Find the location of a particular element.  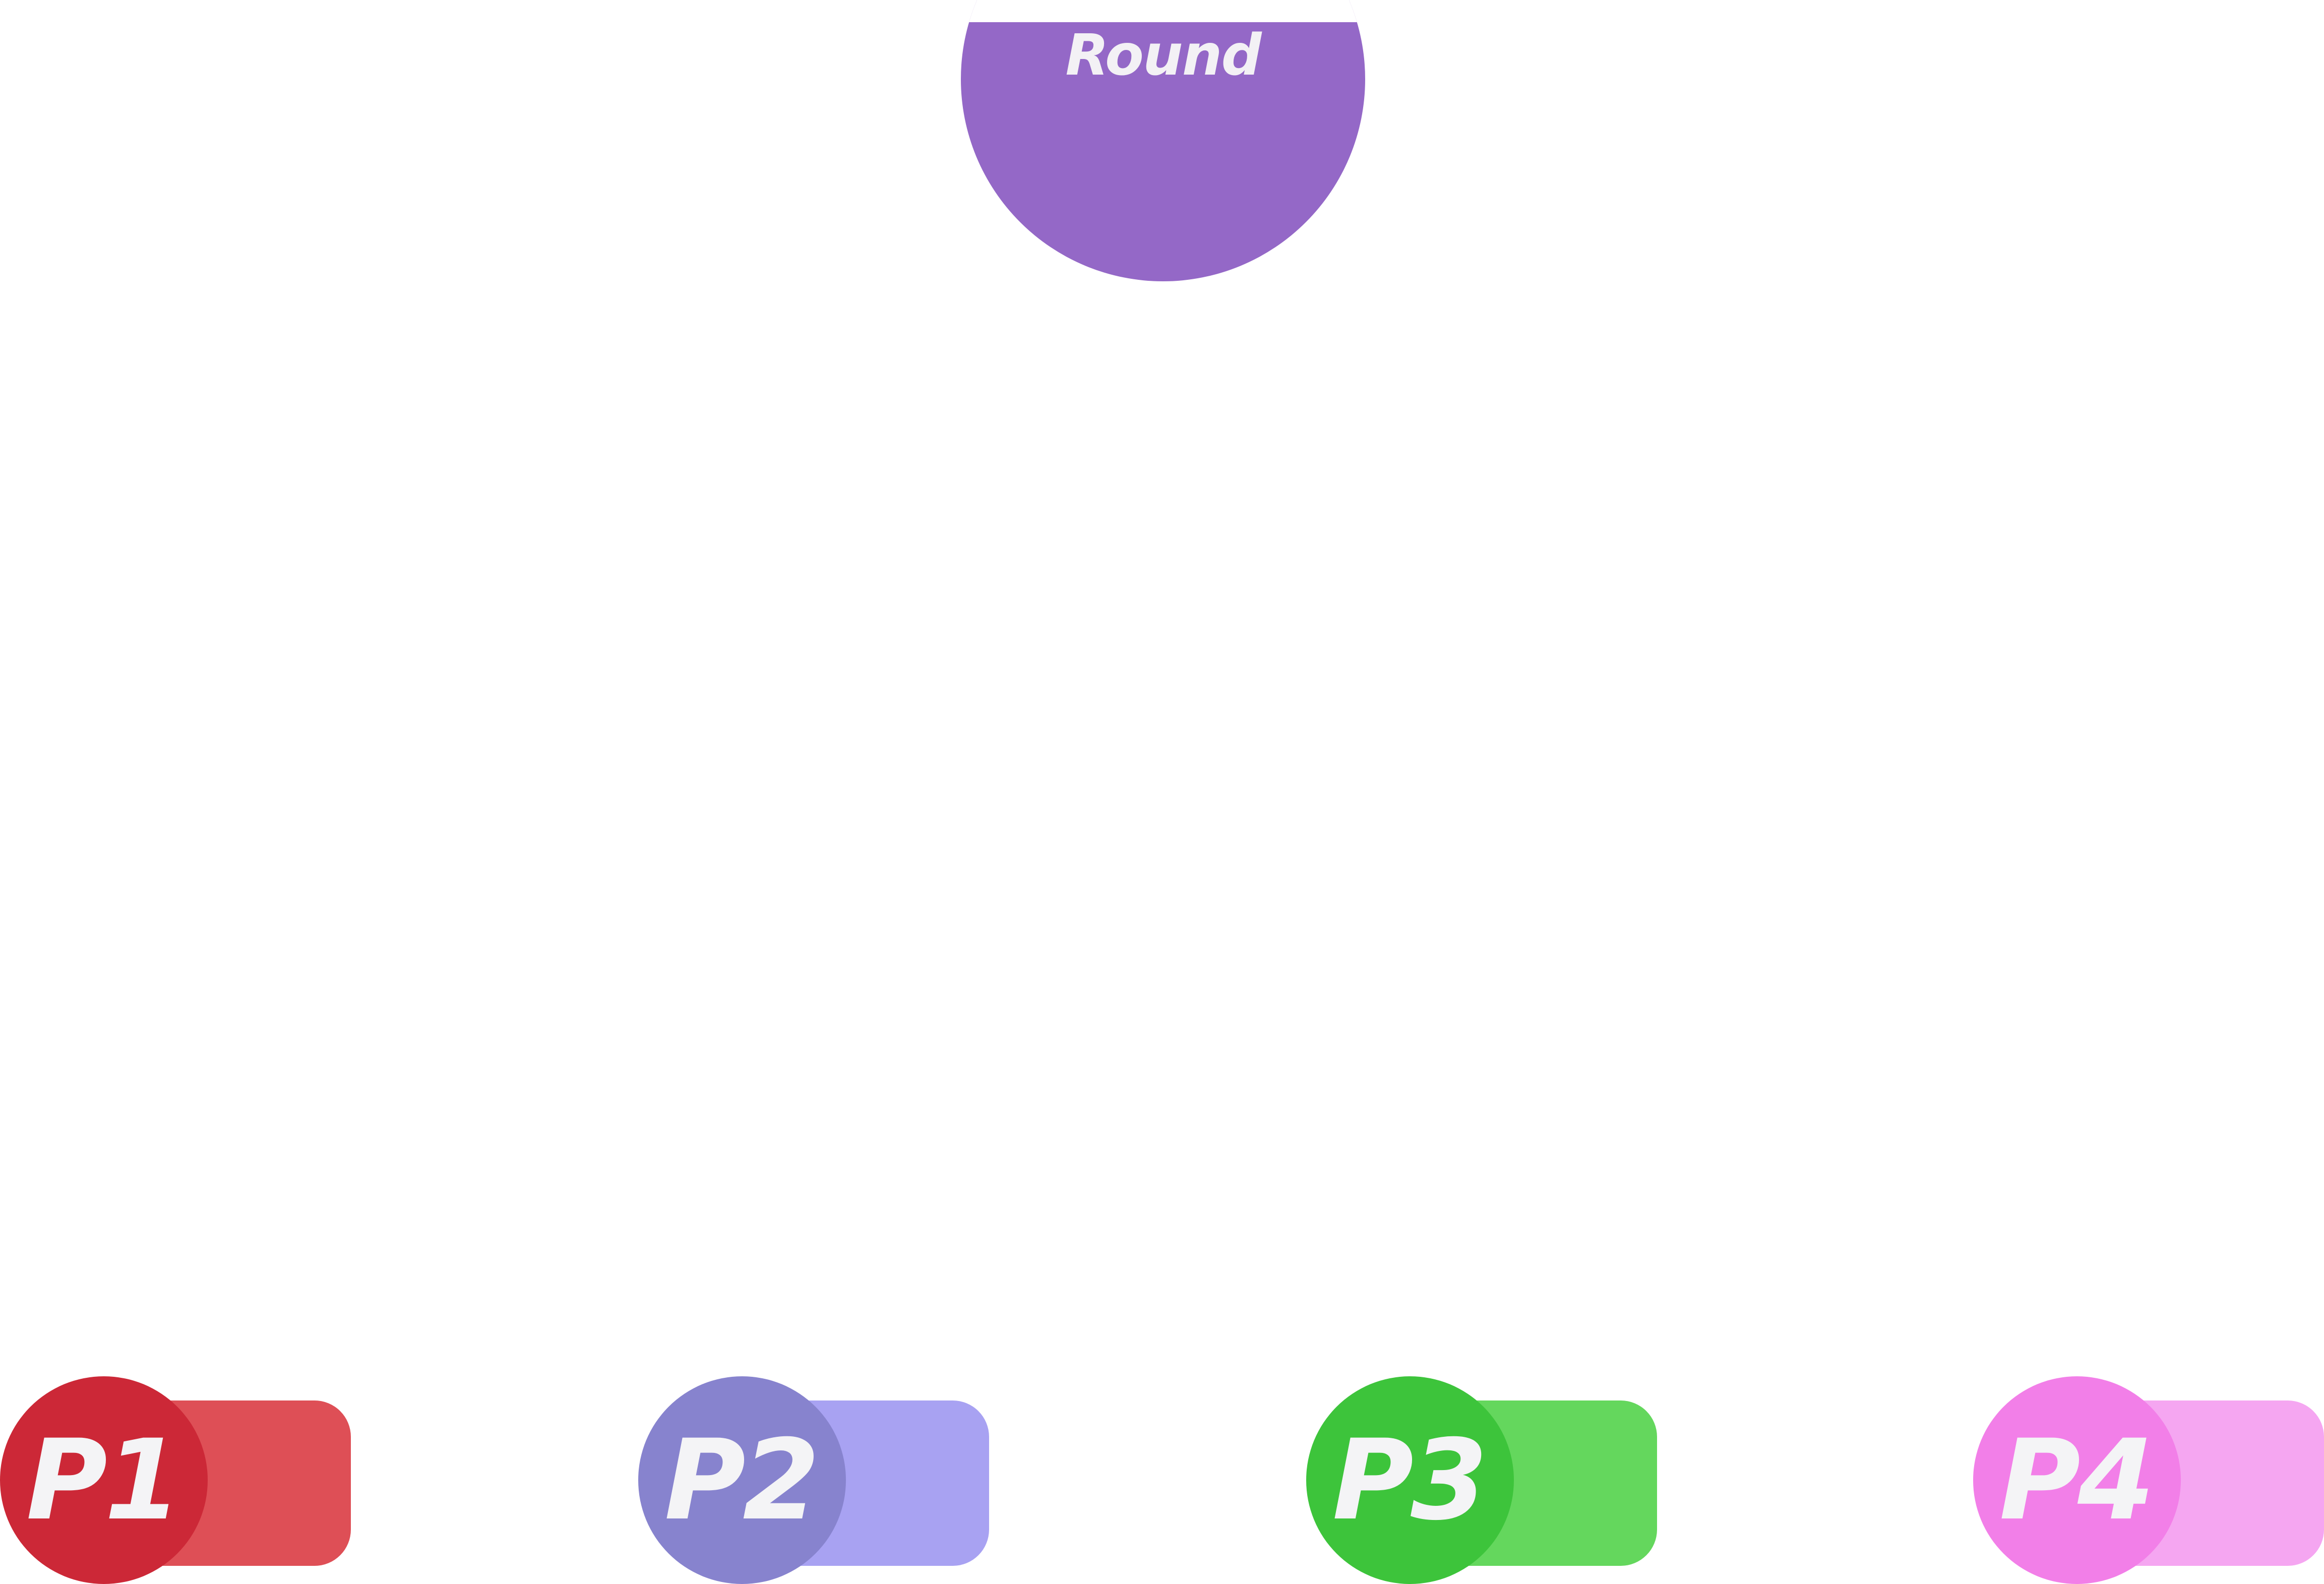

round-badge: Round is located at coordinates (1163, 140).